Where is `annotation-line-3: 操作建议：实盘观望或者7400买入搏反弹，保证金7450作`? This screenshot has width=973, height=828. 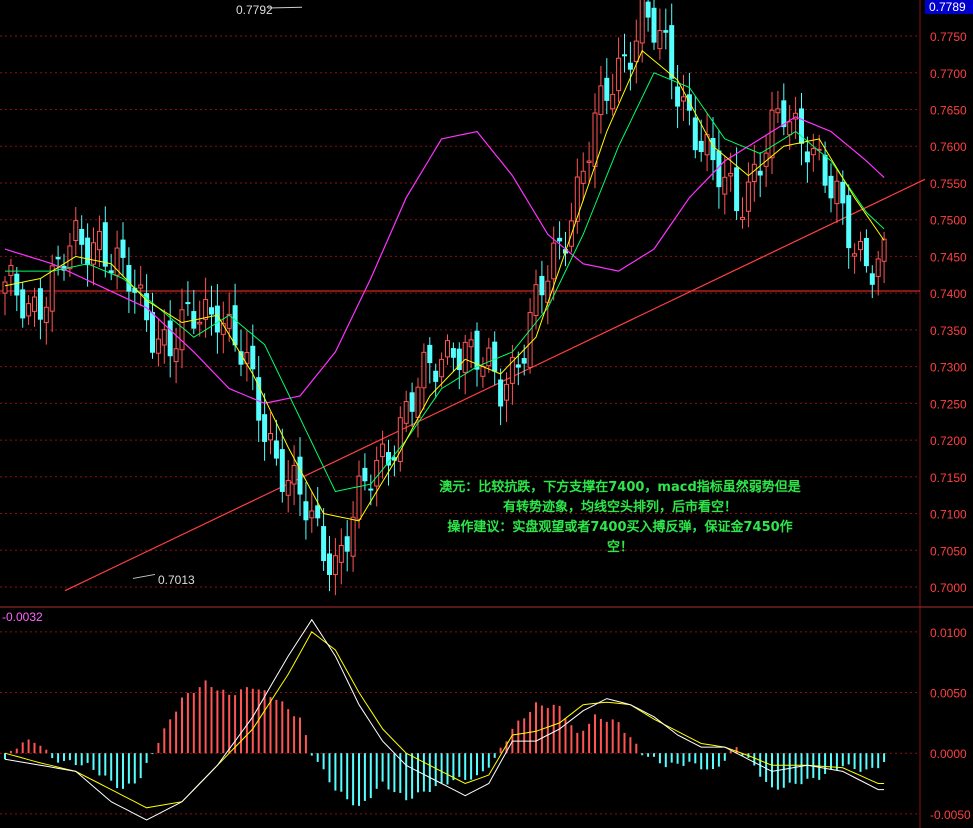
annotation-line-3: 操作建议：实盘观望或者7400买入搏反弹，保证金7450作 is located at coordinates (620, 527).